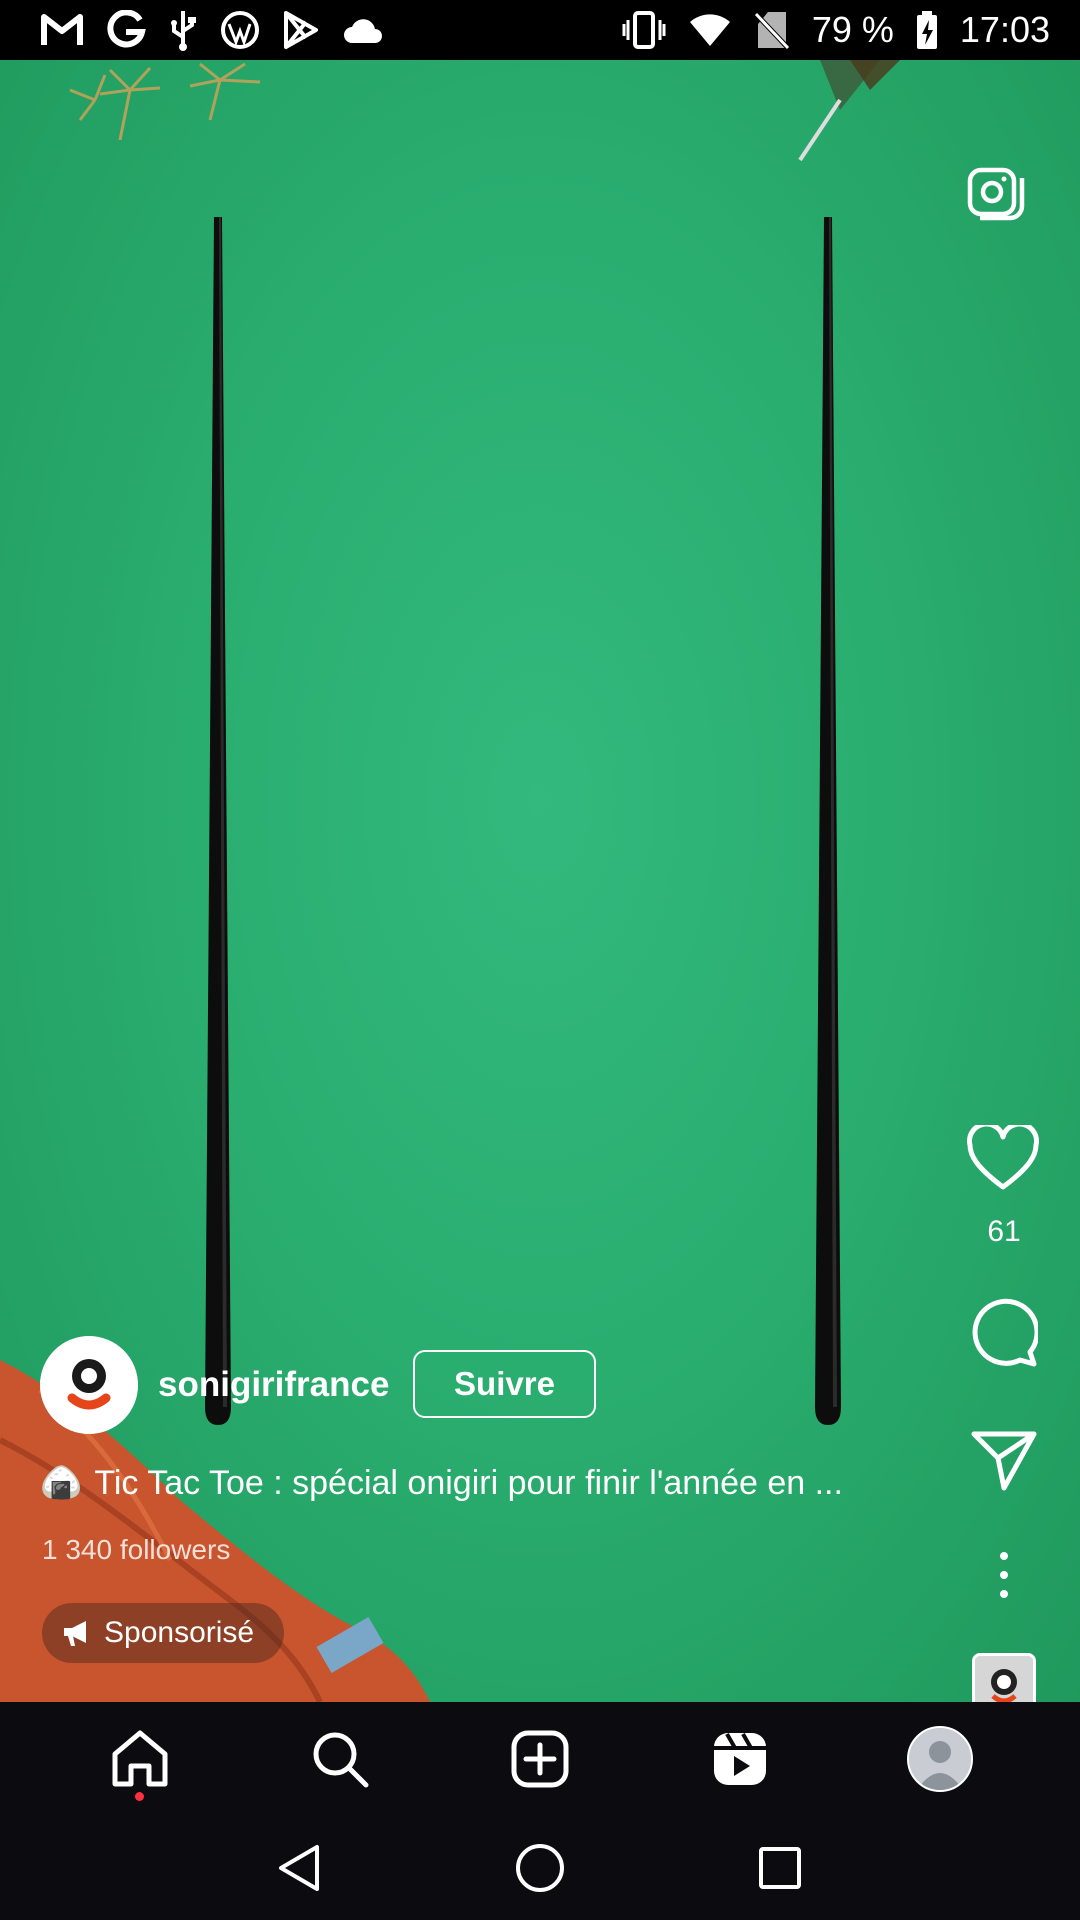 The width and height of the screenshot is (1080, 1920). I want to click on nav-home, so click(140, 1760).